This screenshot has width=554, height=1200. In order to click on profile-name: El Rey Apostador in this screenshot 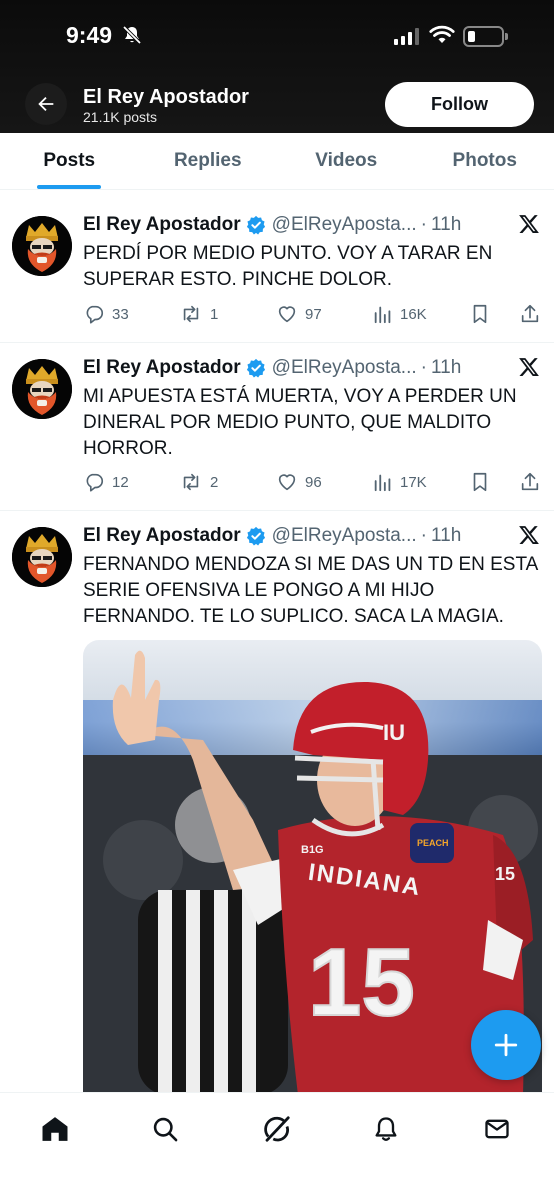, I will do `click(166, 97)`.